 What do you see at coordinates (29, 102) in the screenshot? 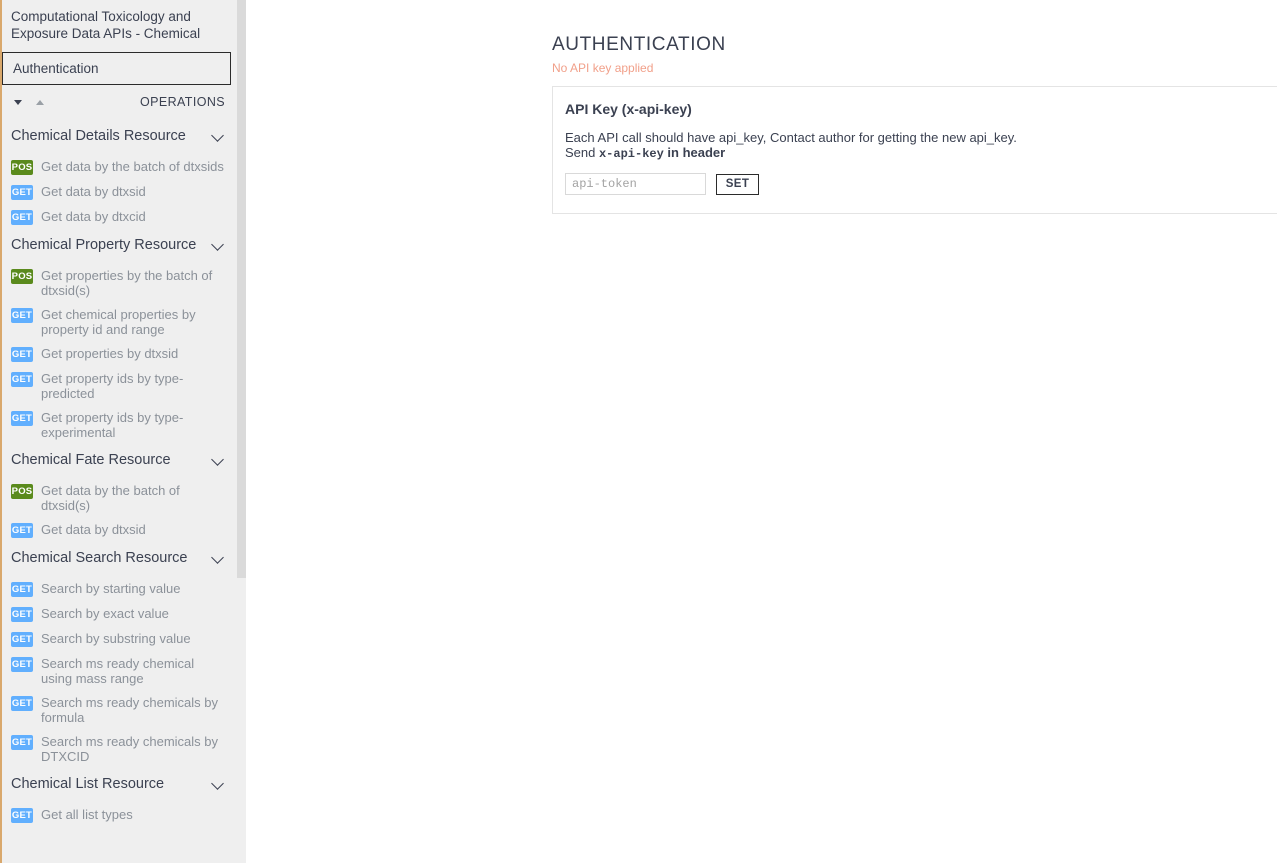
I see `sort-arrow-group` at bounding box center [29, 102].